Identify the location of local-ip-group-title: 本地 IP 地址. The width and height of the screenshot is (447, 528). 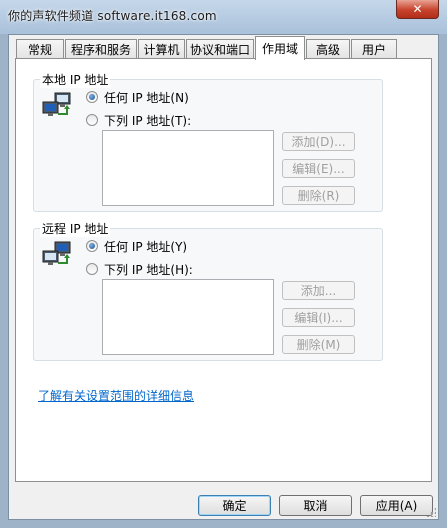
(75, 79).